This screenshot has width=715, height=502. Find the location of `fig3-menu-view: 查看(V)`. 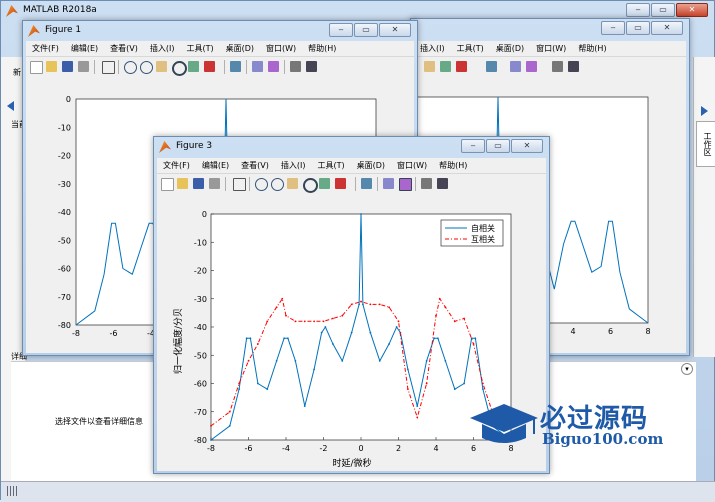

fig3-menu-view: 查看(V) is located at coordinates (255, 165).